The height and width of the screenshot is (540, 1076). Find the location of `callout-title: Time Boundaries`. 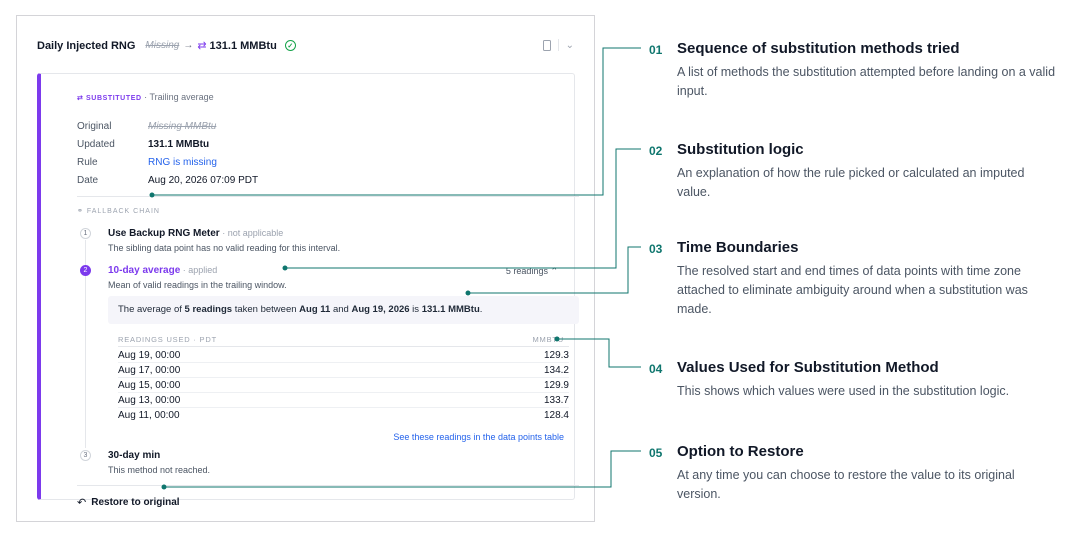

callout-title: Time Boundaries is located at coordinates (738, 247).